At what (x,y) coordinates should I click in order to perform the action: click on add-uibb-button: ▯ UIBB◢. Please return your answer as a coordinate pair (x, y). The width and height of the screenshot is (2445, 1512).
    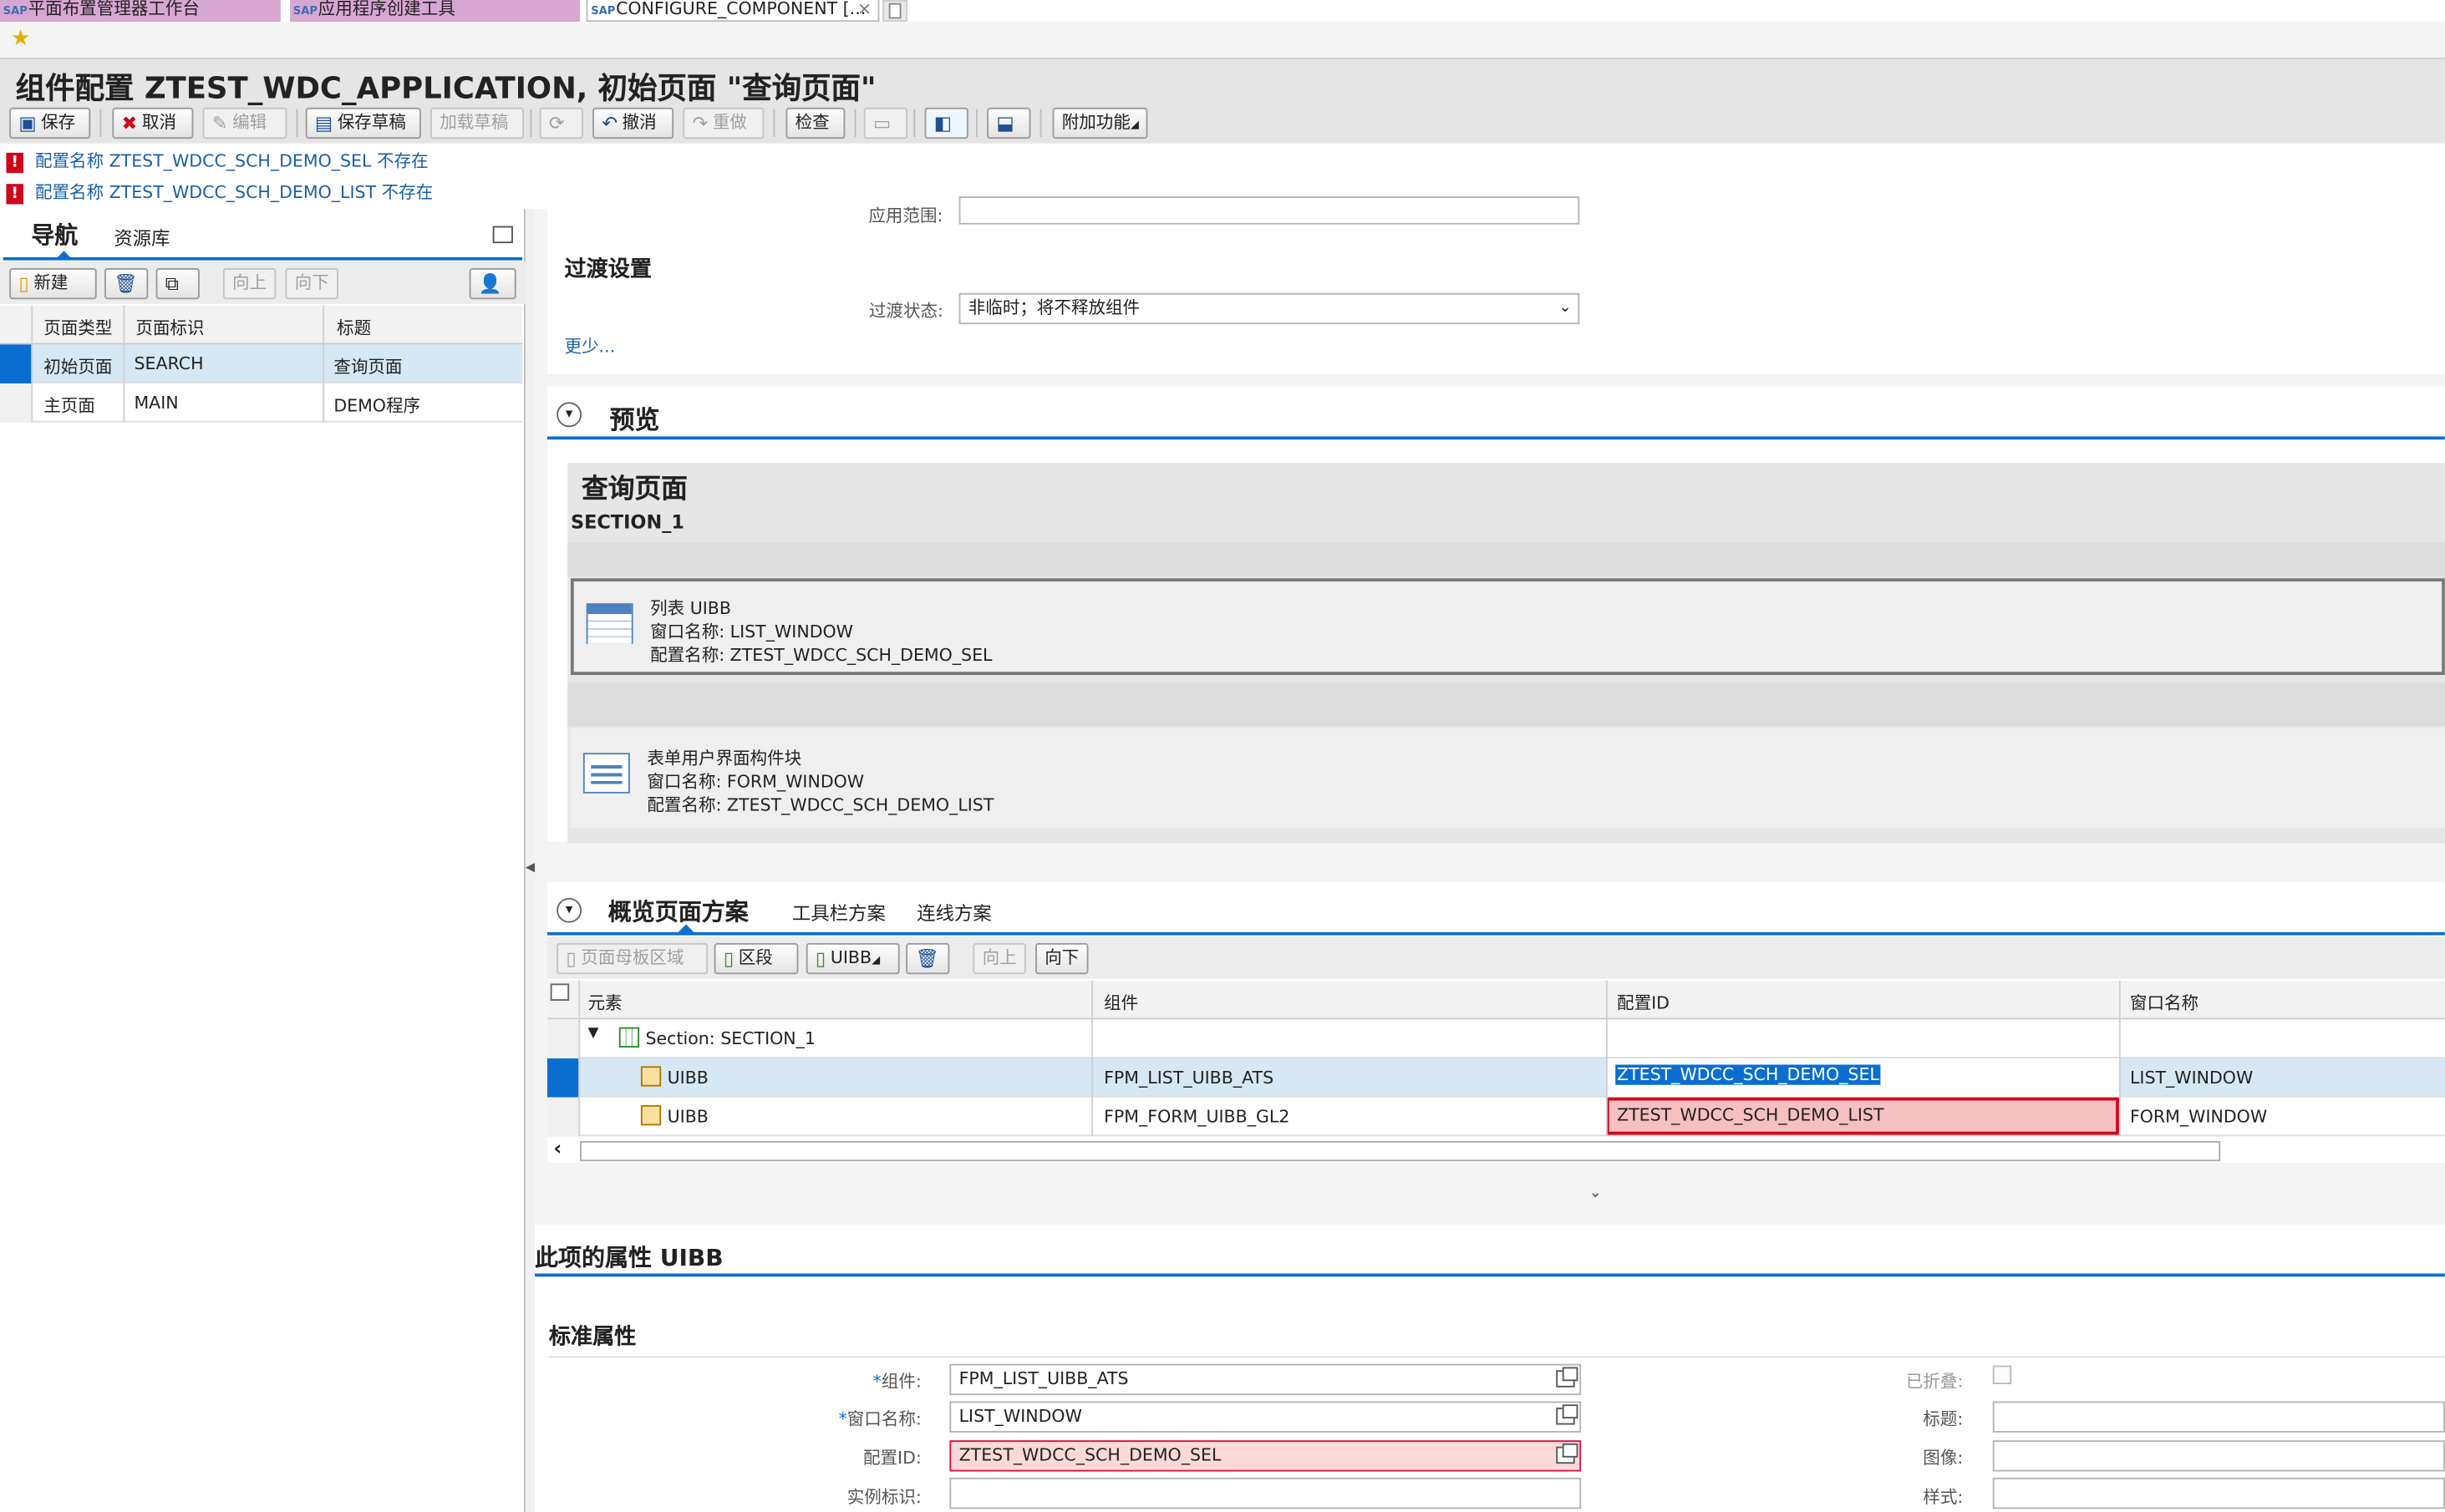
    Looking at the image, I should click on (853, 958).